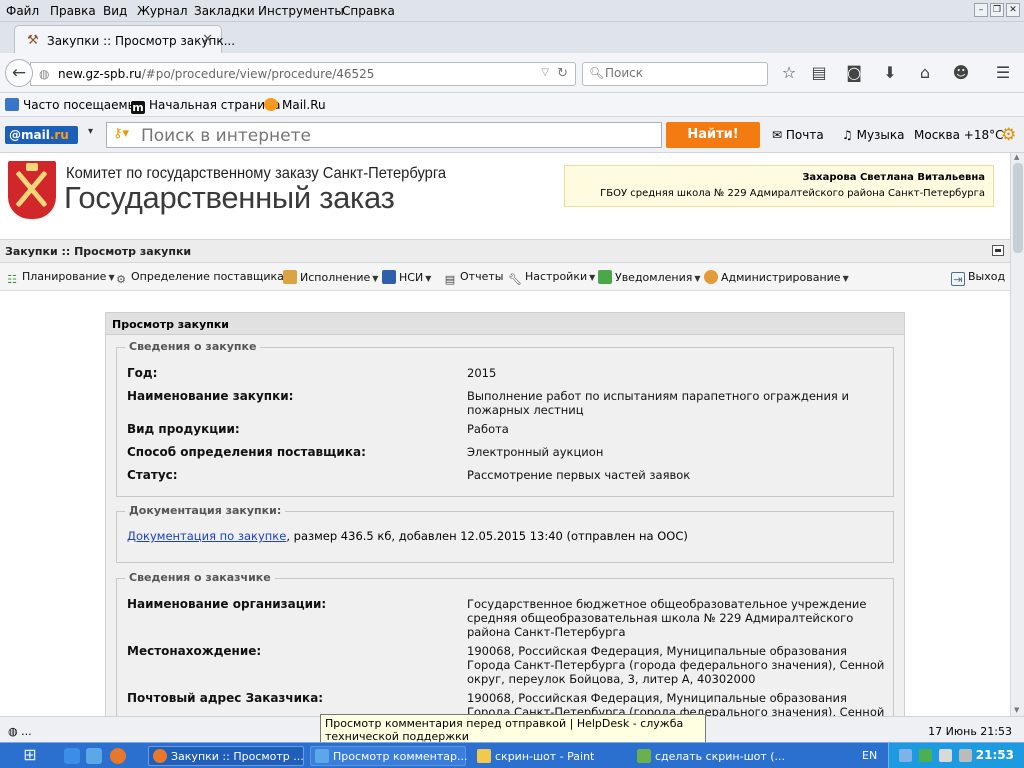 This screenshot has height=768, width=1024. Describe the element at coordinates (854, 72) in the screenshot. I see `pocket-icon: ◙` at that location.